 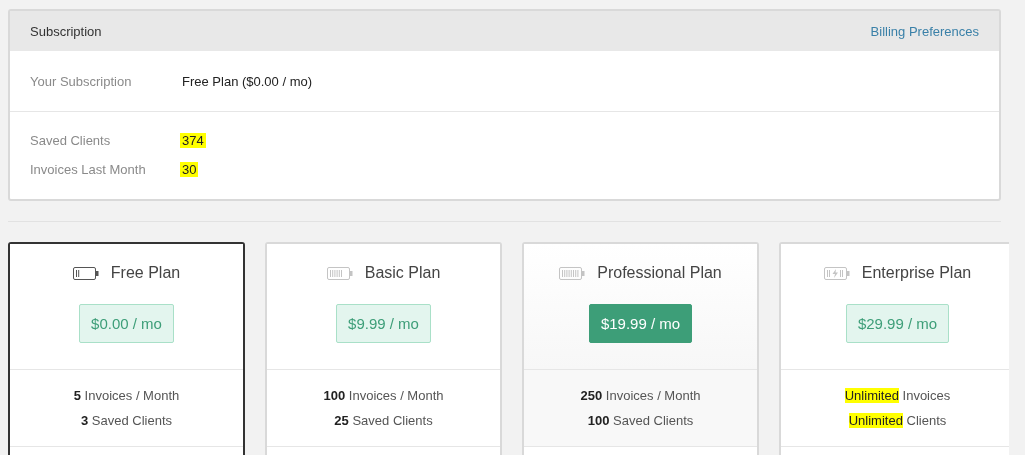 What do you see at coordinates (383, 348) in the screenshot?
I see `plan-card: Basic Plan $9.99 / mo 100 Invoices / Month 25 Saved Clients` at bounding box center [383, 348].